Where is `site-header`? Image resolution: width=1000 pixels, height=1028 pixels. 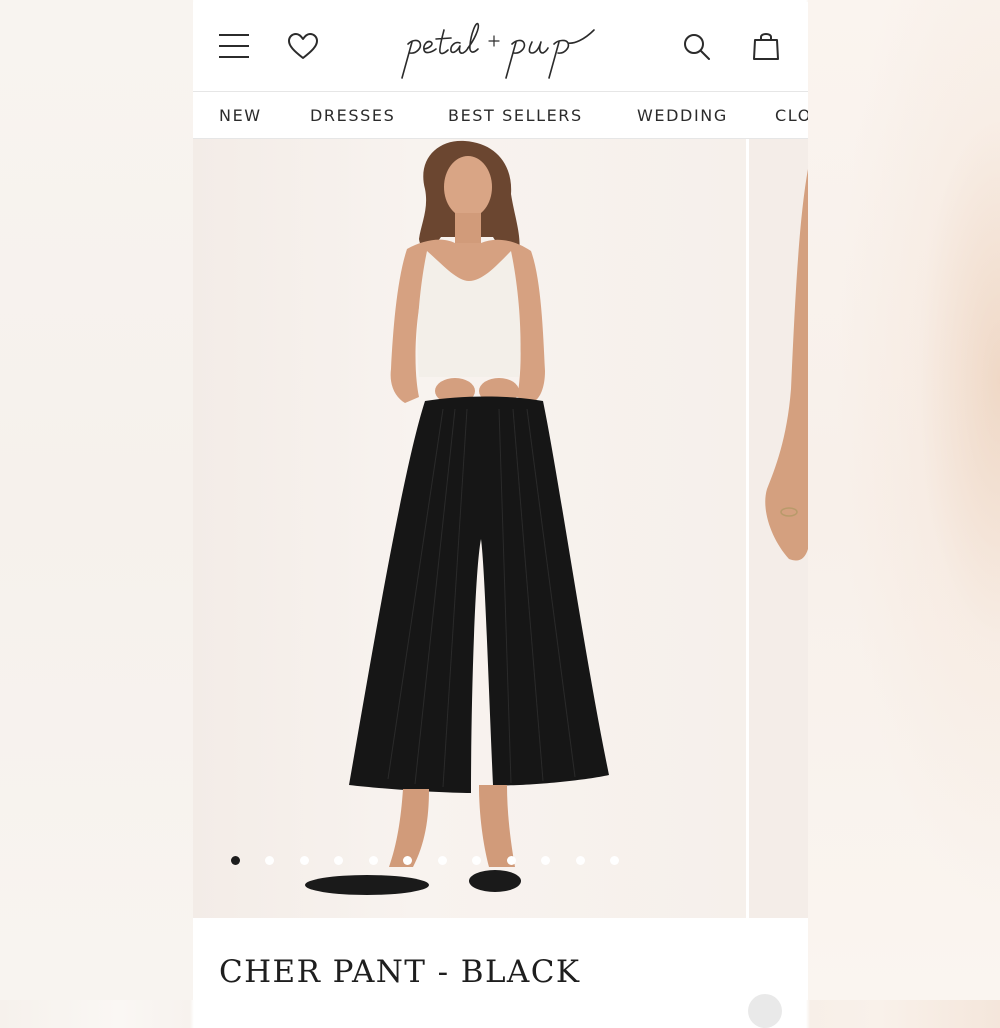 site-header is located at coordinates (500, 47).